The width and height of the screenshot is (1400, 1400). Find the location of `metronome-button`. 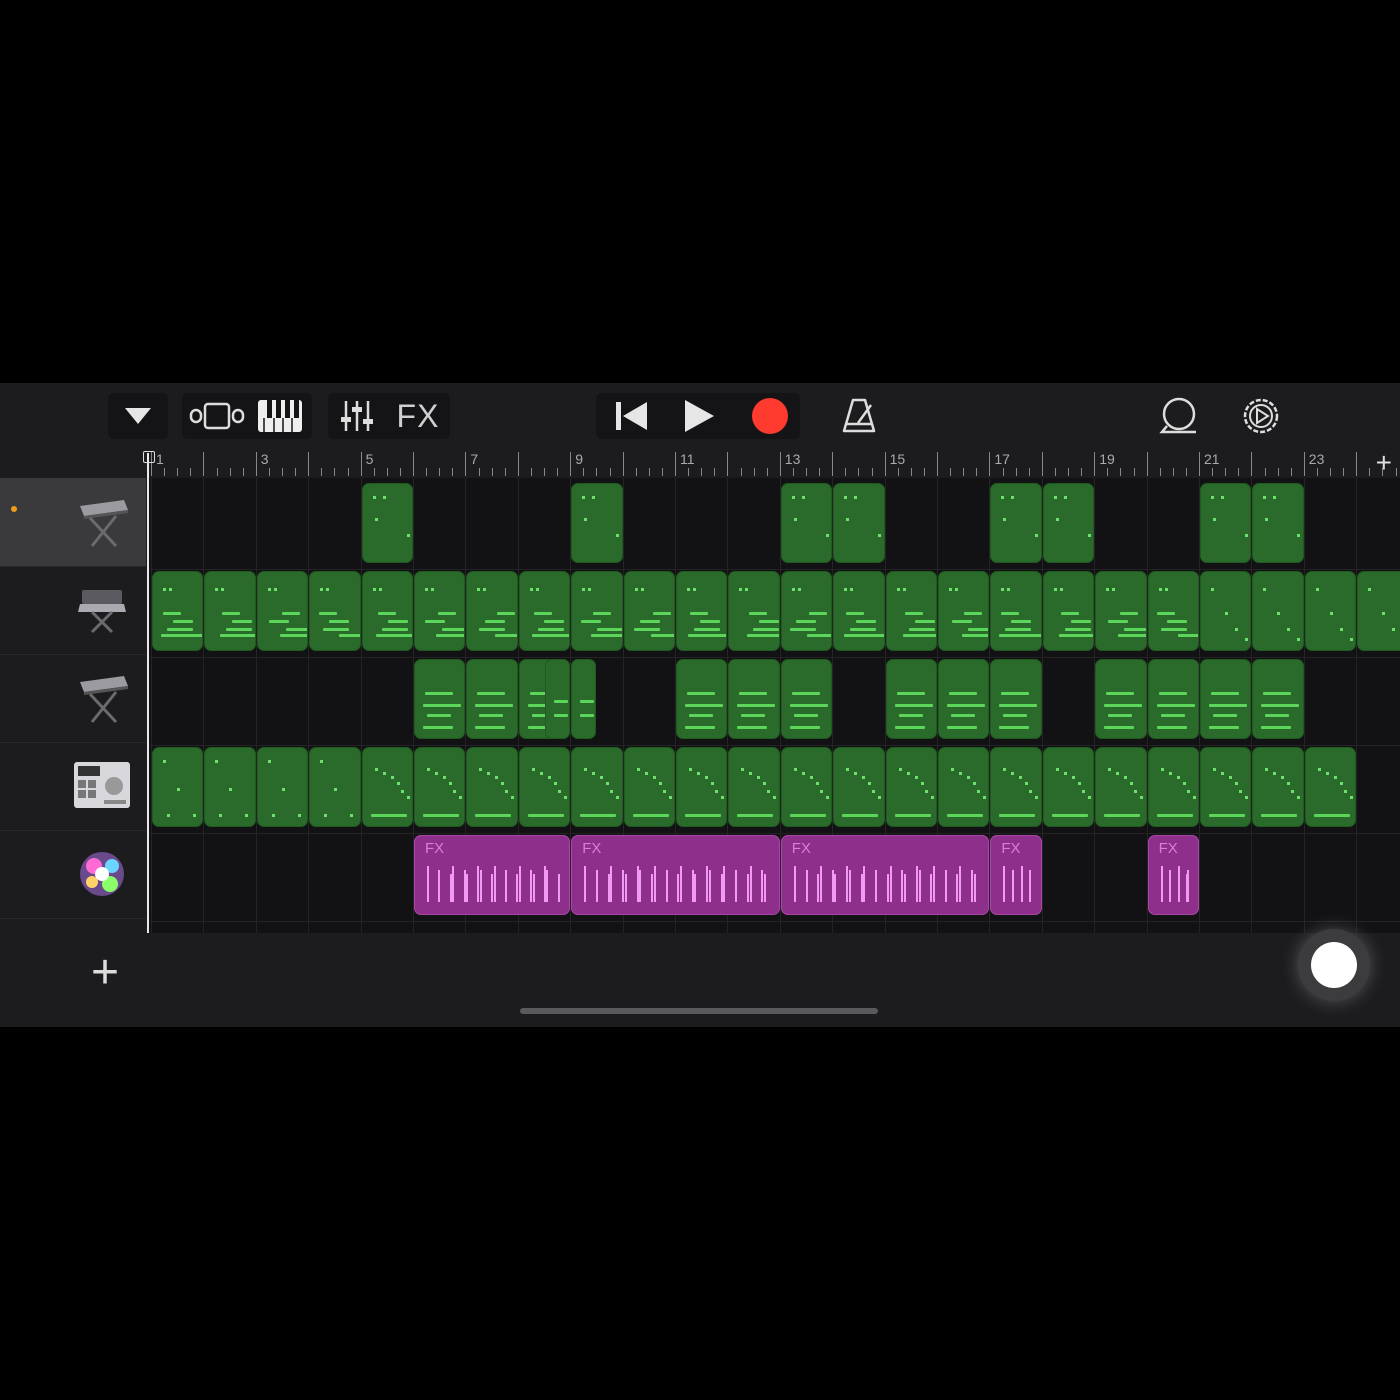

metronome-button is located at coordinates (859, 416).